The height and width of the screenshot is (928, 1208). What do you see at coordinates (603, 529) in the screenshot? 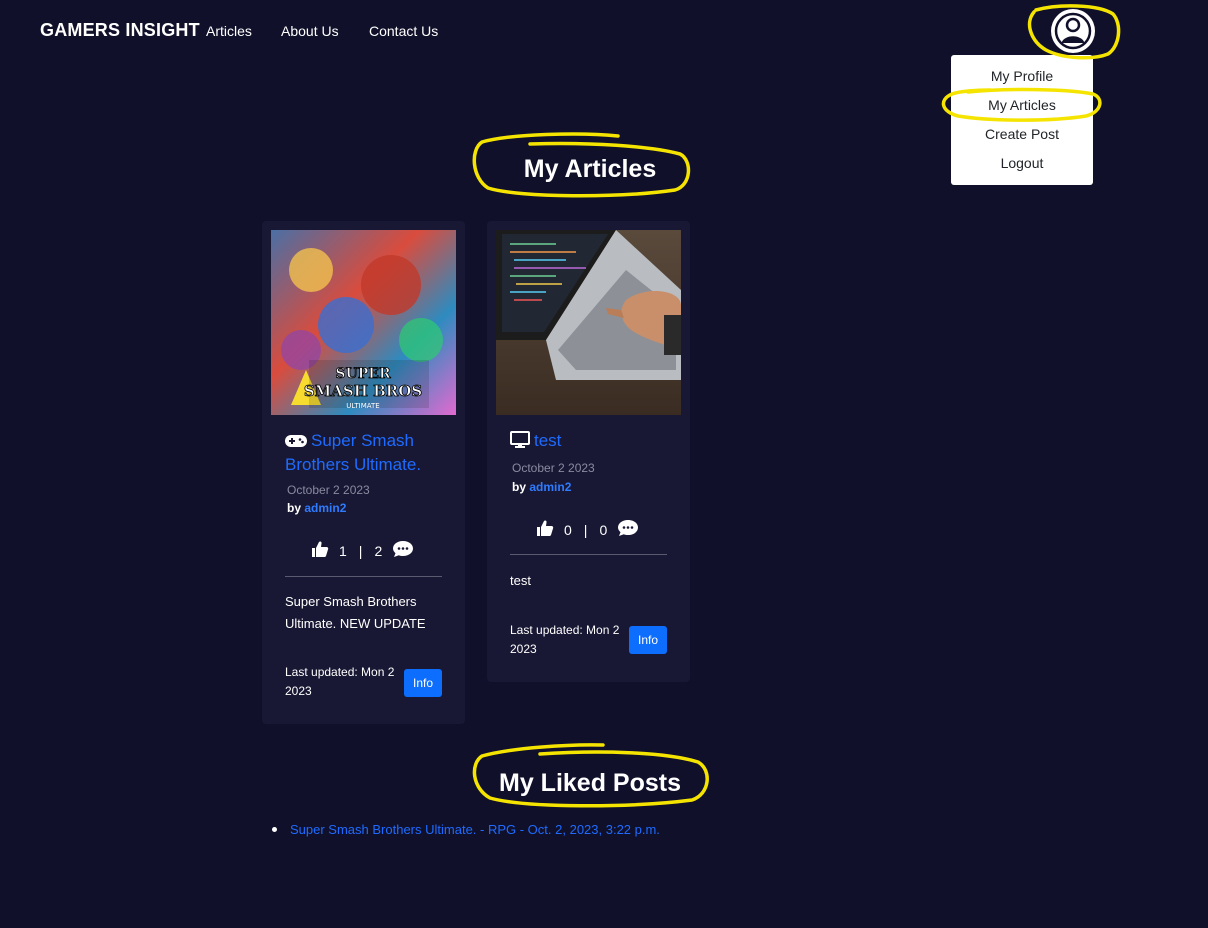
I see `comment-count: 0` at bounding box center [603, 529].